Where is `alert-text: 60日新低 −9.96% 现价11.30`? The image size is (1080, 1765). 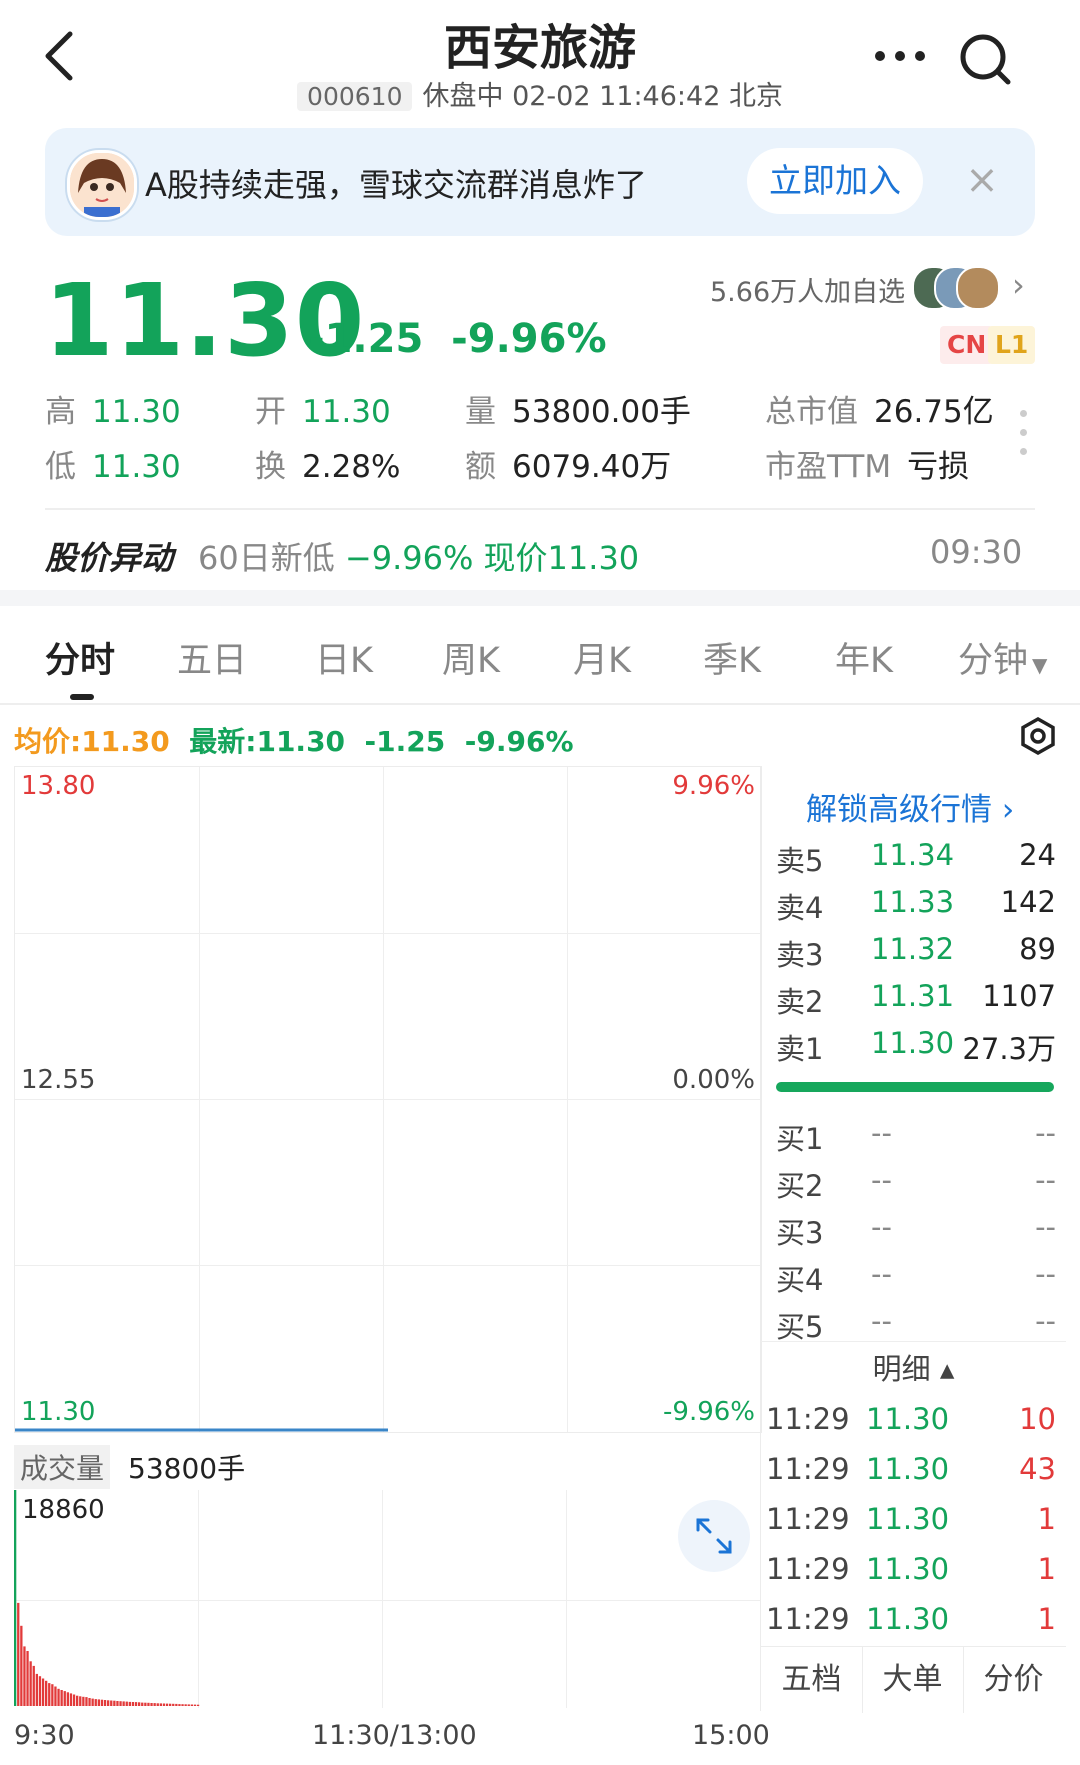 alert-text: 60日新低 −9.96% 现价11.30 is located at coordinates (418, 556).